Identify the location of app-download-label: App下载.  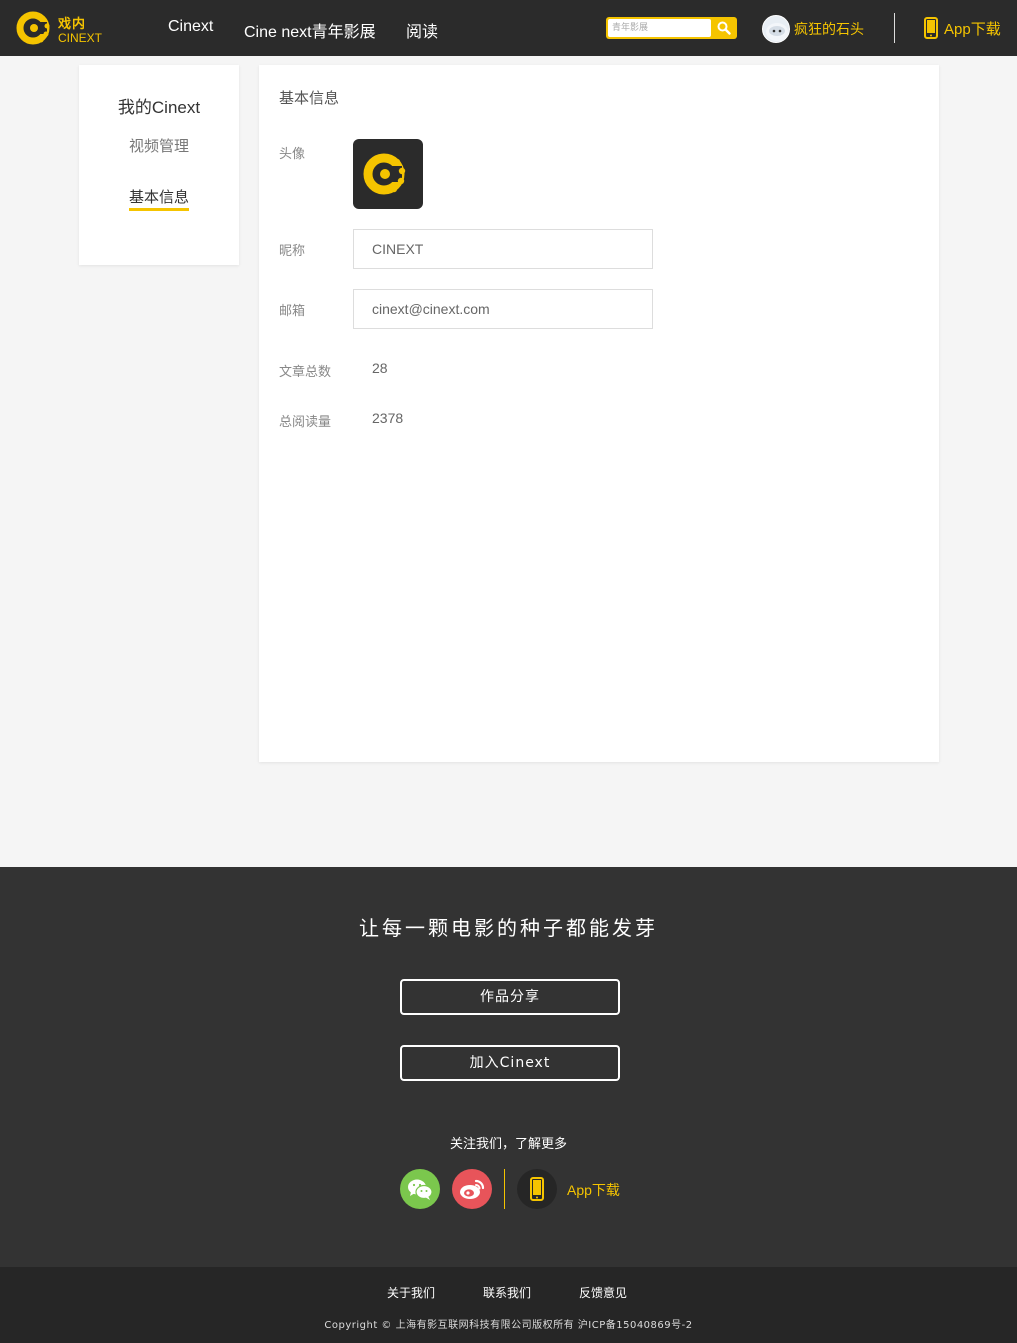
(972, 29).